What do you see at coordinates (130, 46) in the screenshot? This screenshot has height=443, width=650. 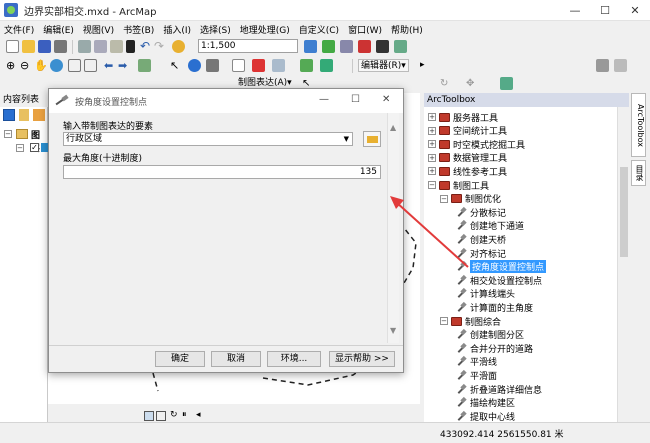 I see `delete-icon` at bounding box center [130, 46].